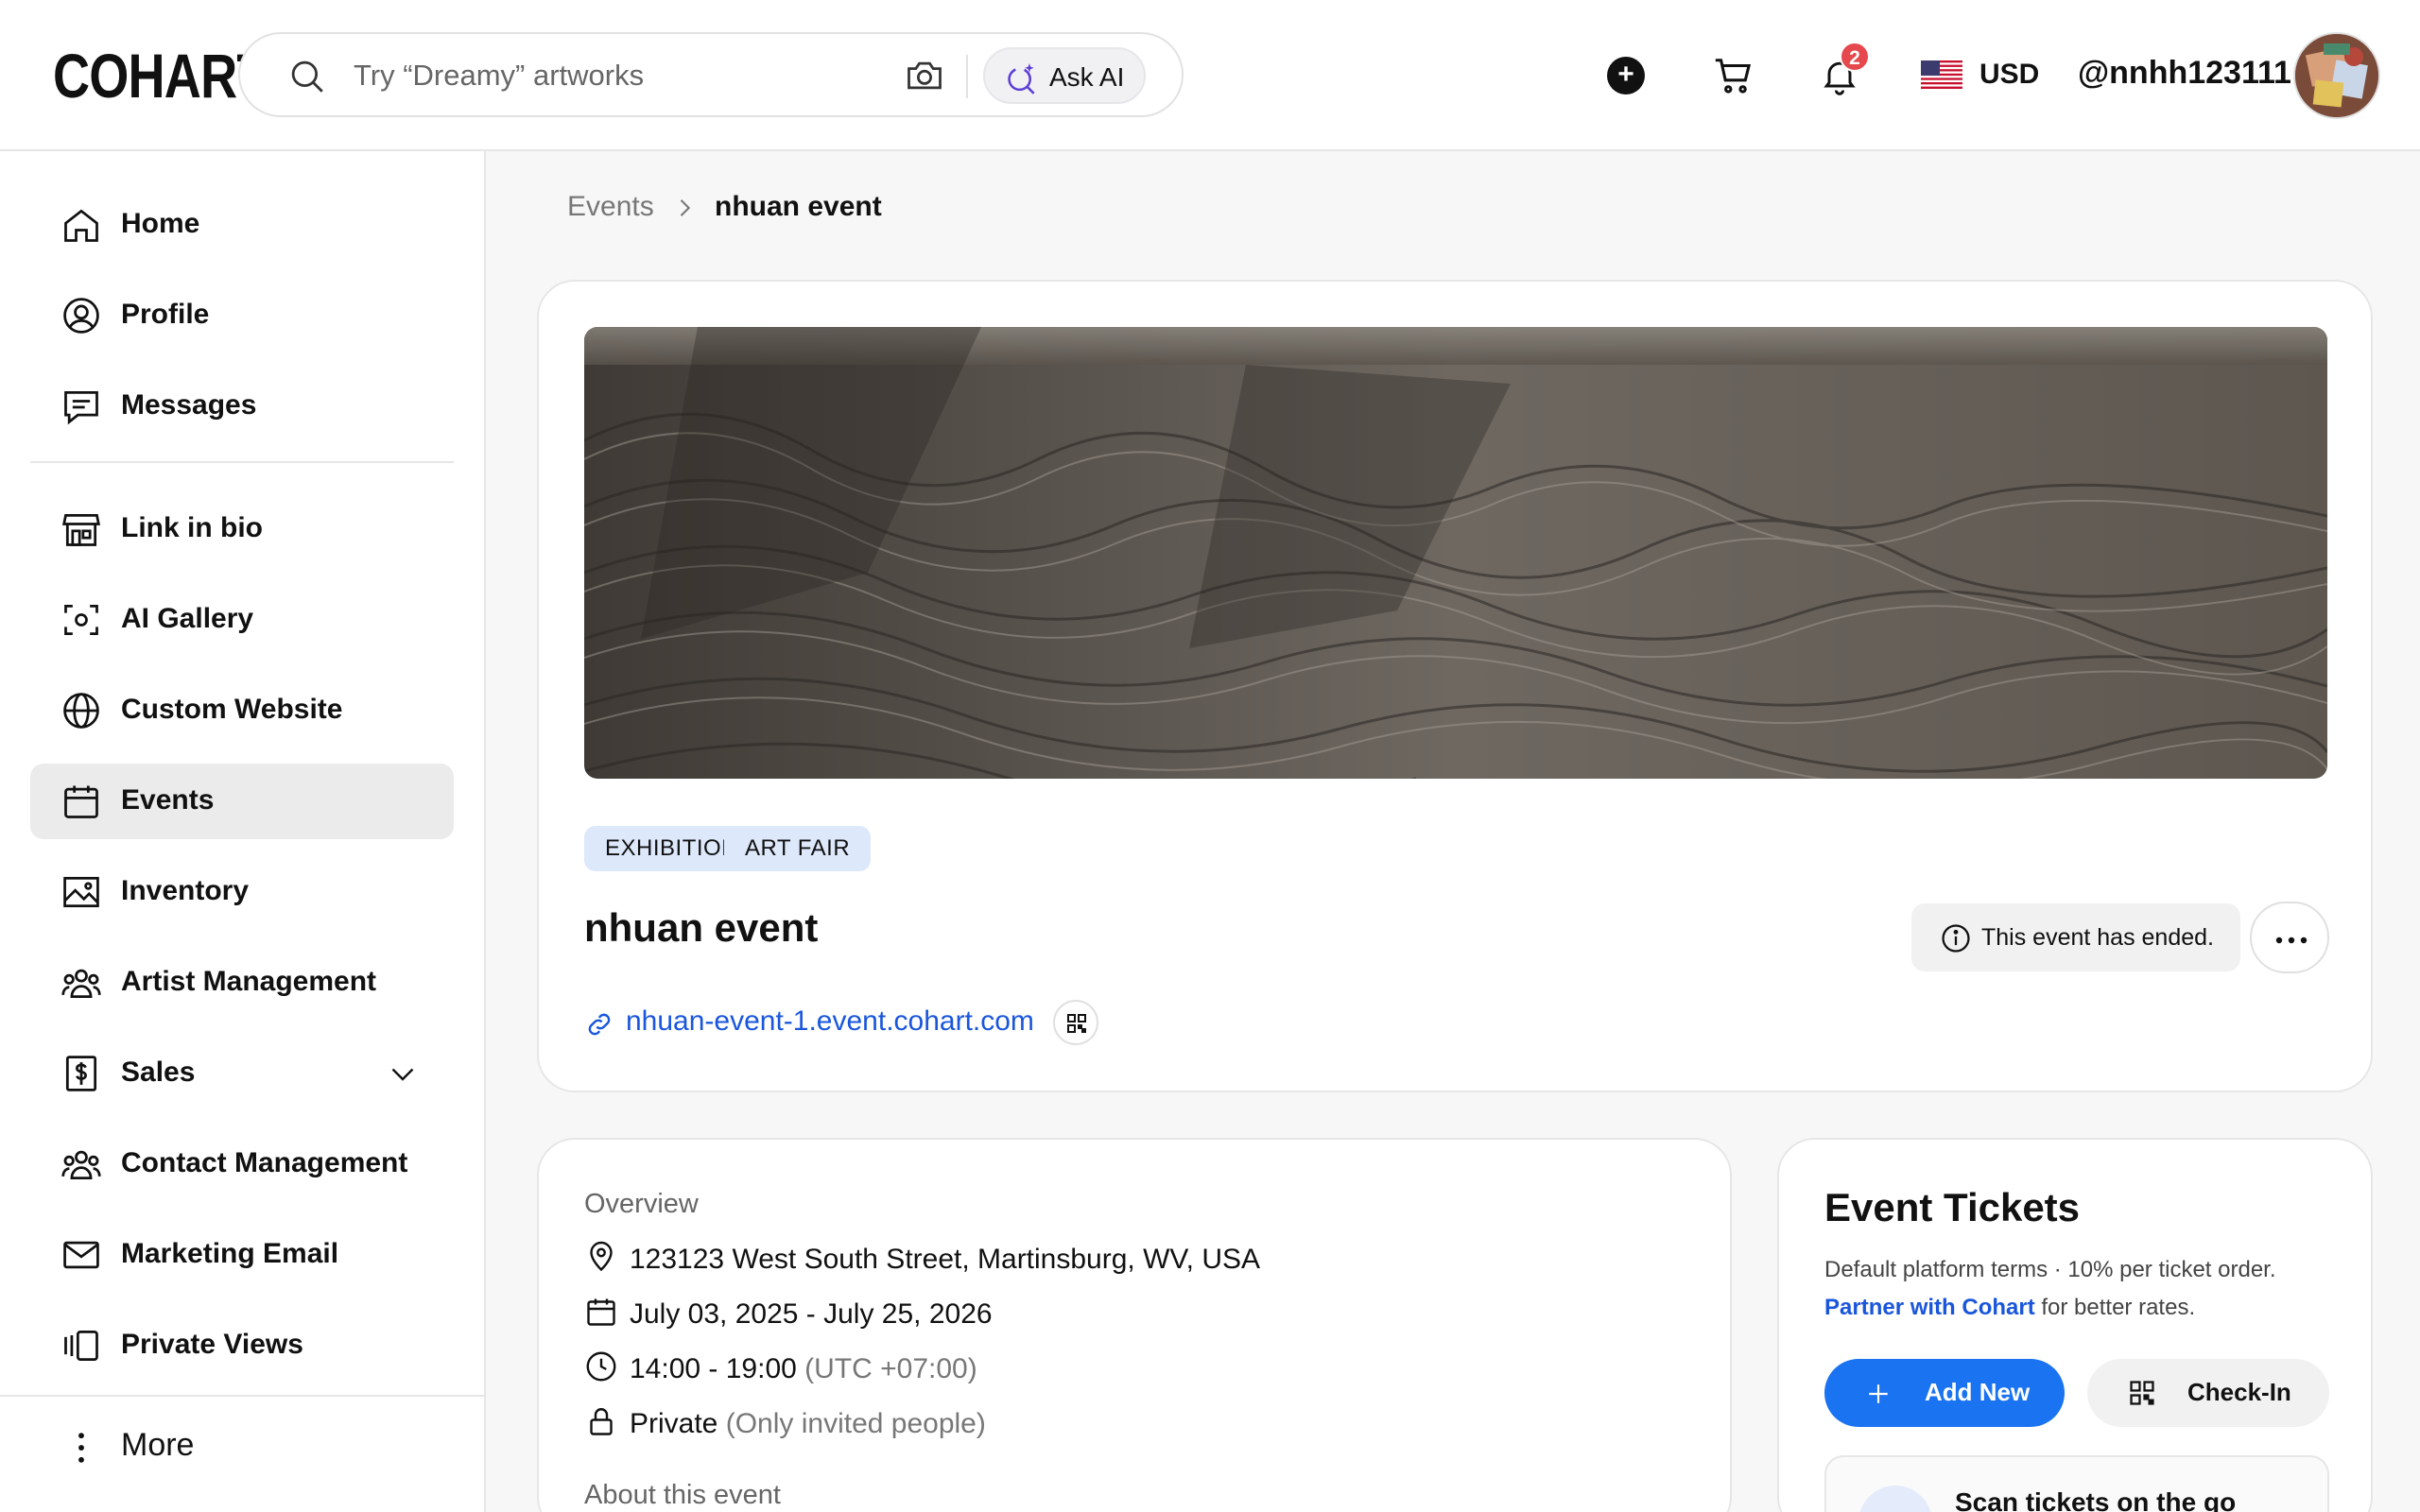 This screenshot has height=1512, width=2420. Describe the element at coordinates (713, 1368) in the screenshot. I see `event-time-range: 14:00 - 19:00` at that location.